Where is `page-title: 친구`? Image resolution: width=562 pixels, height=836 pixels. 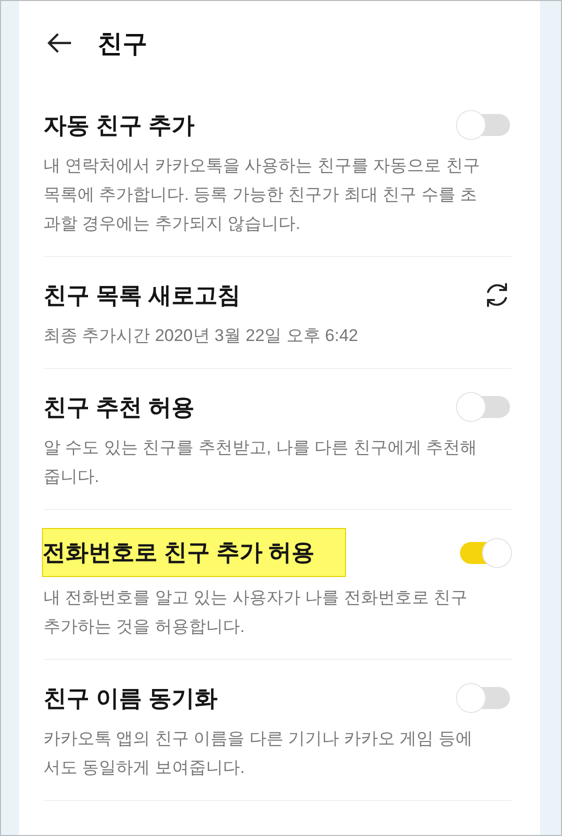
page-title: 친구 is located at coordinates (123, 44).